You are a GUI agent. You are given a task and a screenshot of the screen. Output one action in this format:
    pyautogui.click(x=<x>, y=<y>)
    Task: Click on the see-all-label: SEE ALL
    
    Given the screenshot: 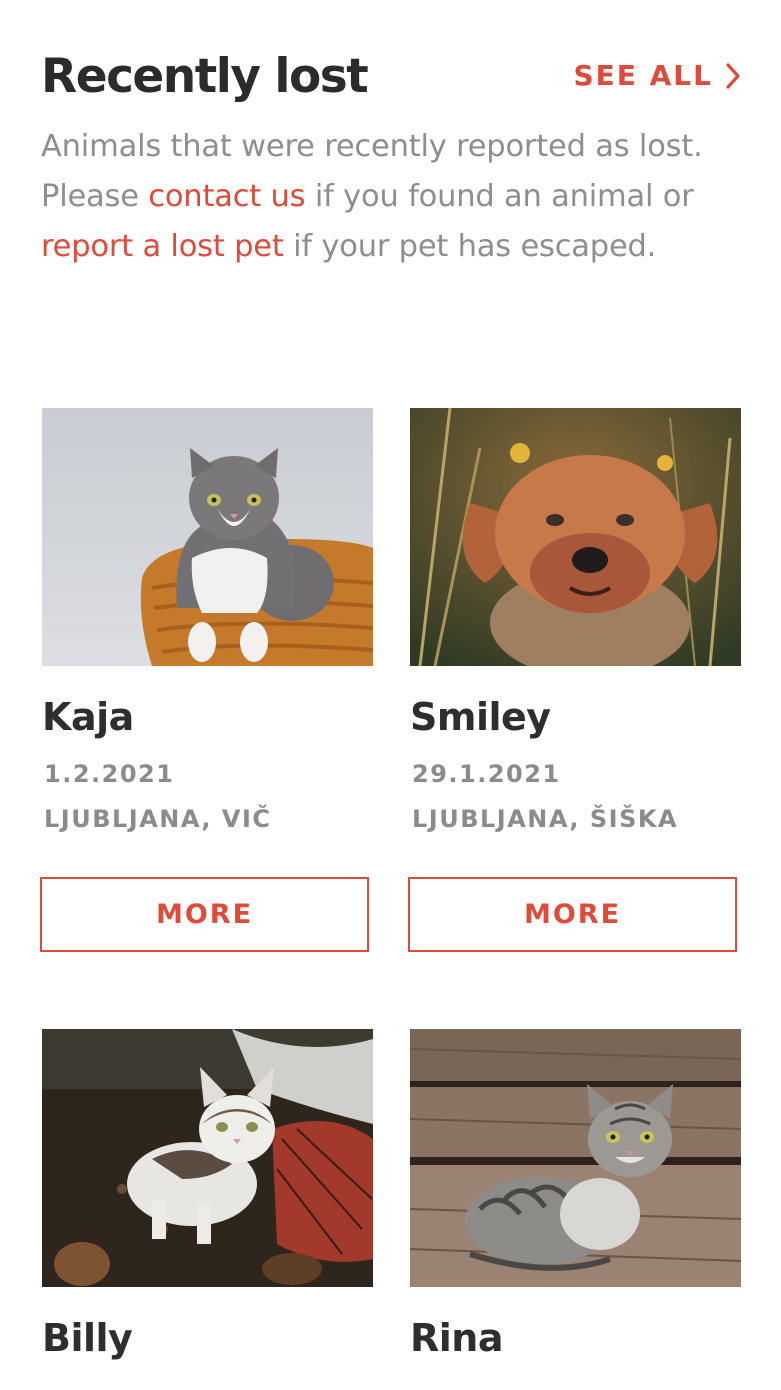 What is the action you would take?
    pyautogui.click(x=643, y=75)
    